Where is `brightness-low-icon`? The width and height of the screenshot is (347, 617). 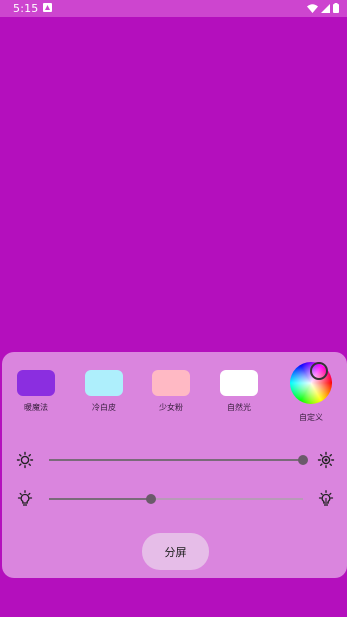
brightness-low-icon is located at coordinates (25, 460).